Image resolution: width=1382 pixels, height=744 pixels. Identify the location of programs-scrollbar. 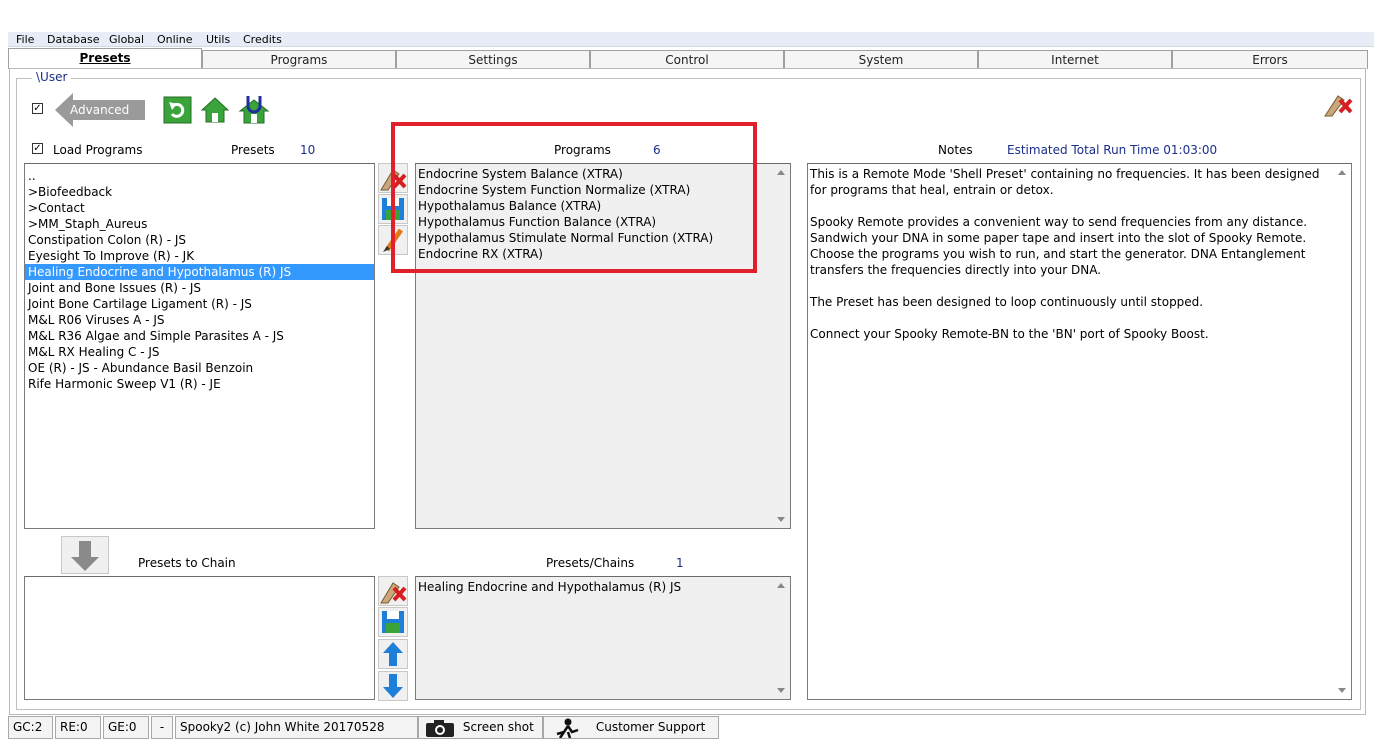
(782, 346).